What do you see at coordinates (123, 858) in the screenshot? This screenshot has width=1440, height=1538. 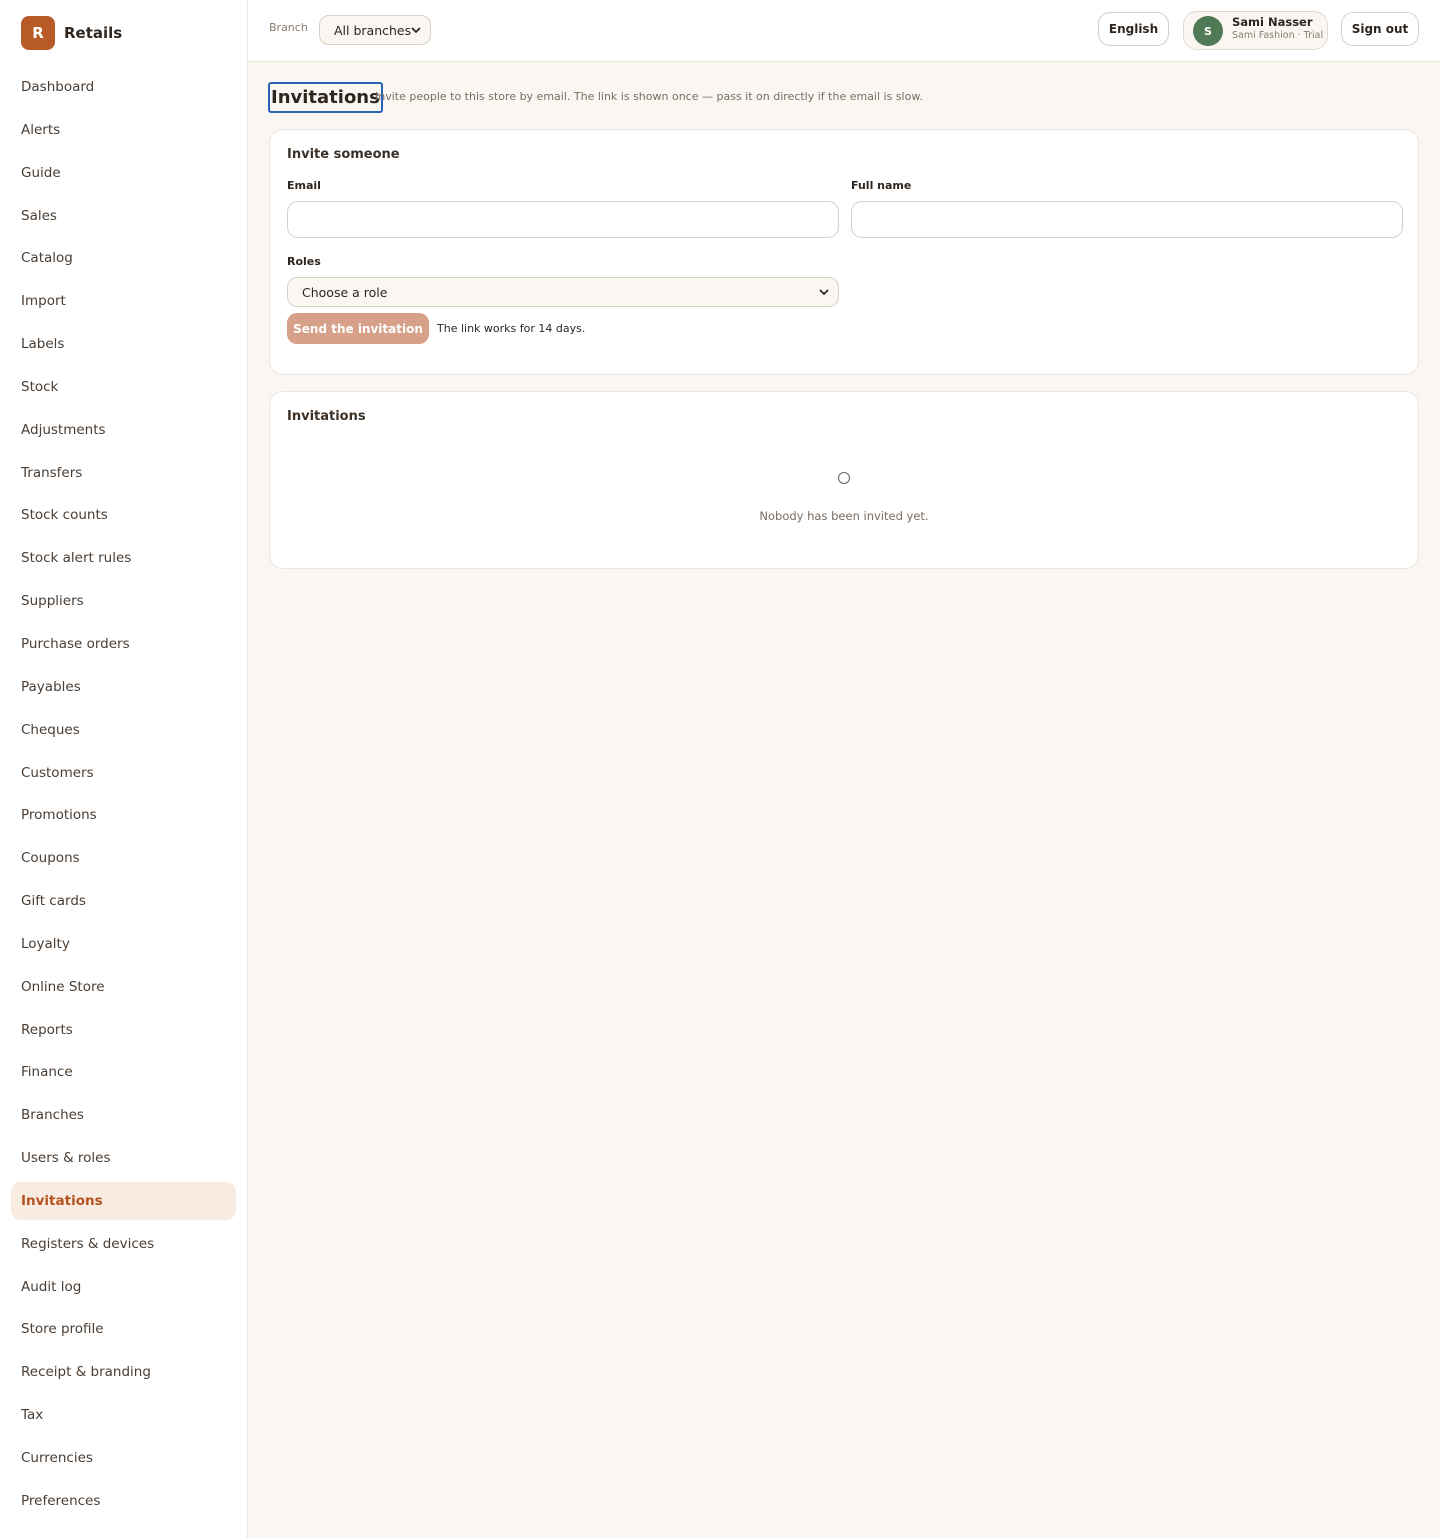 I see `sidebar-item-coupons: Coupons` at bounding box center [123, 858].